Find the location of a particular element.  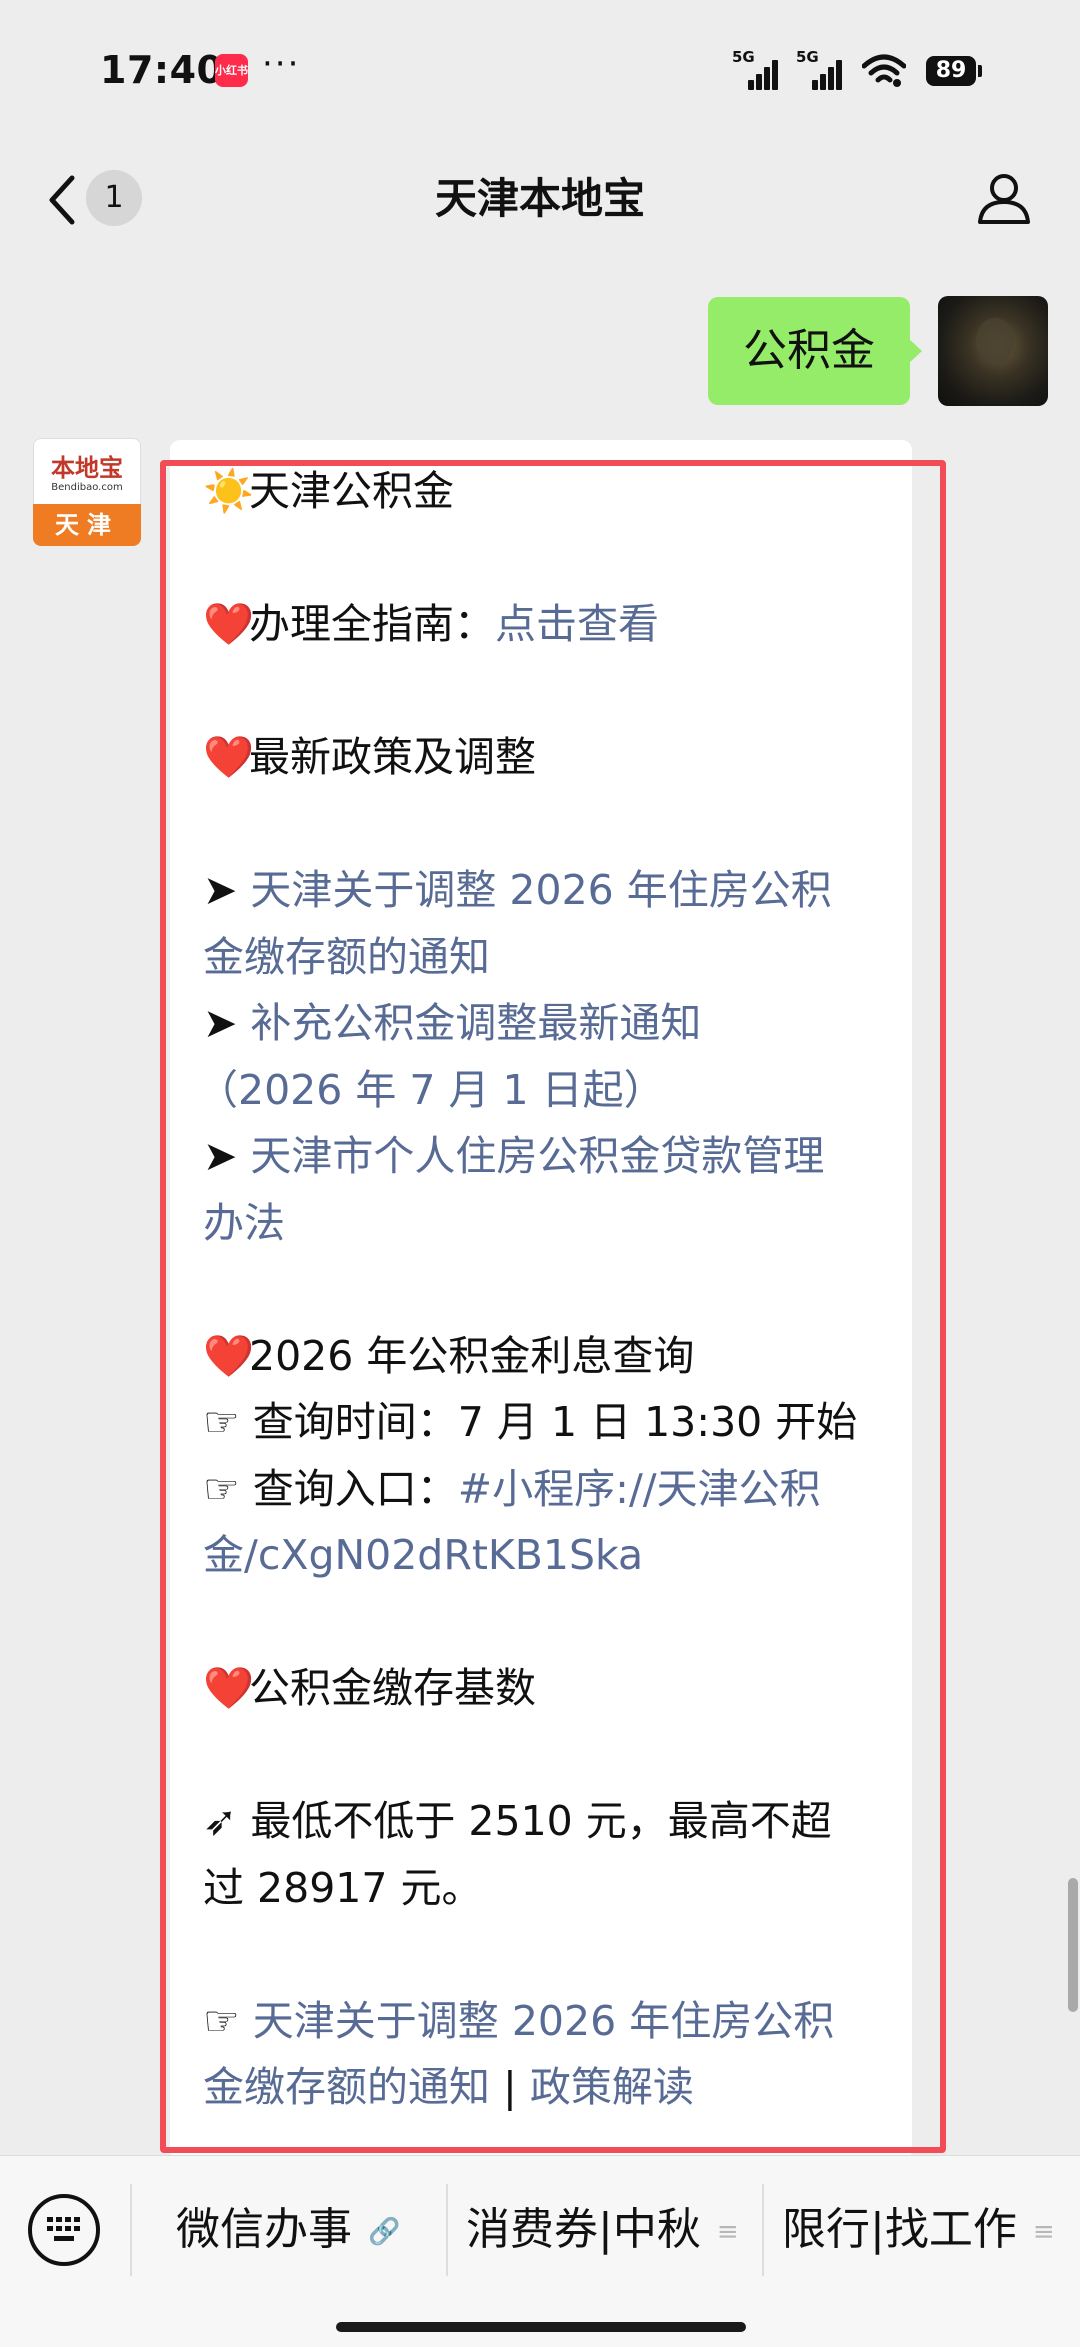

policy-link-3-cont: 办法 is located at coordinates (244, 1223).